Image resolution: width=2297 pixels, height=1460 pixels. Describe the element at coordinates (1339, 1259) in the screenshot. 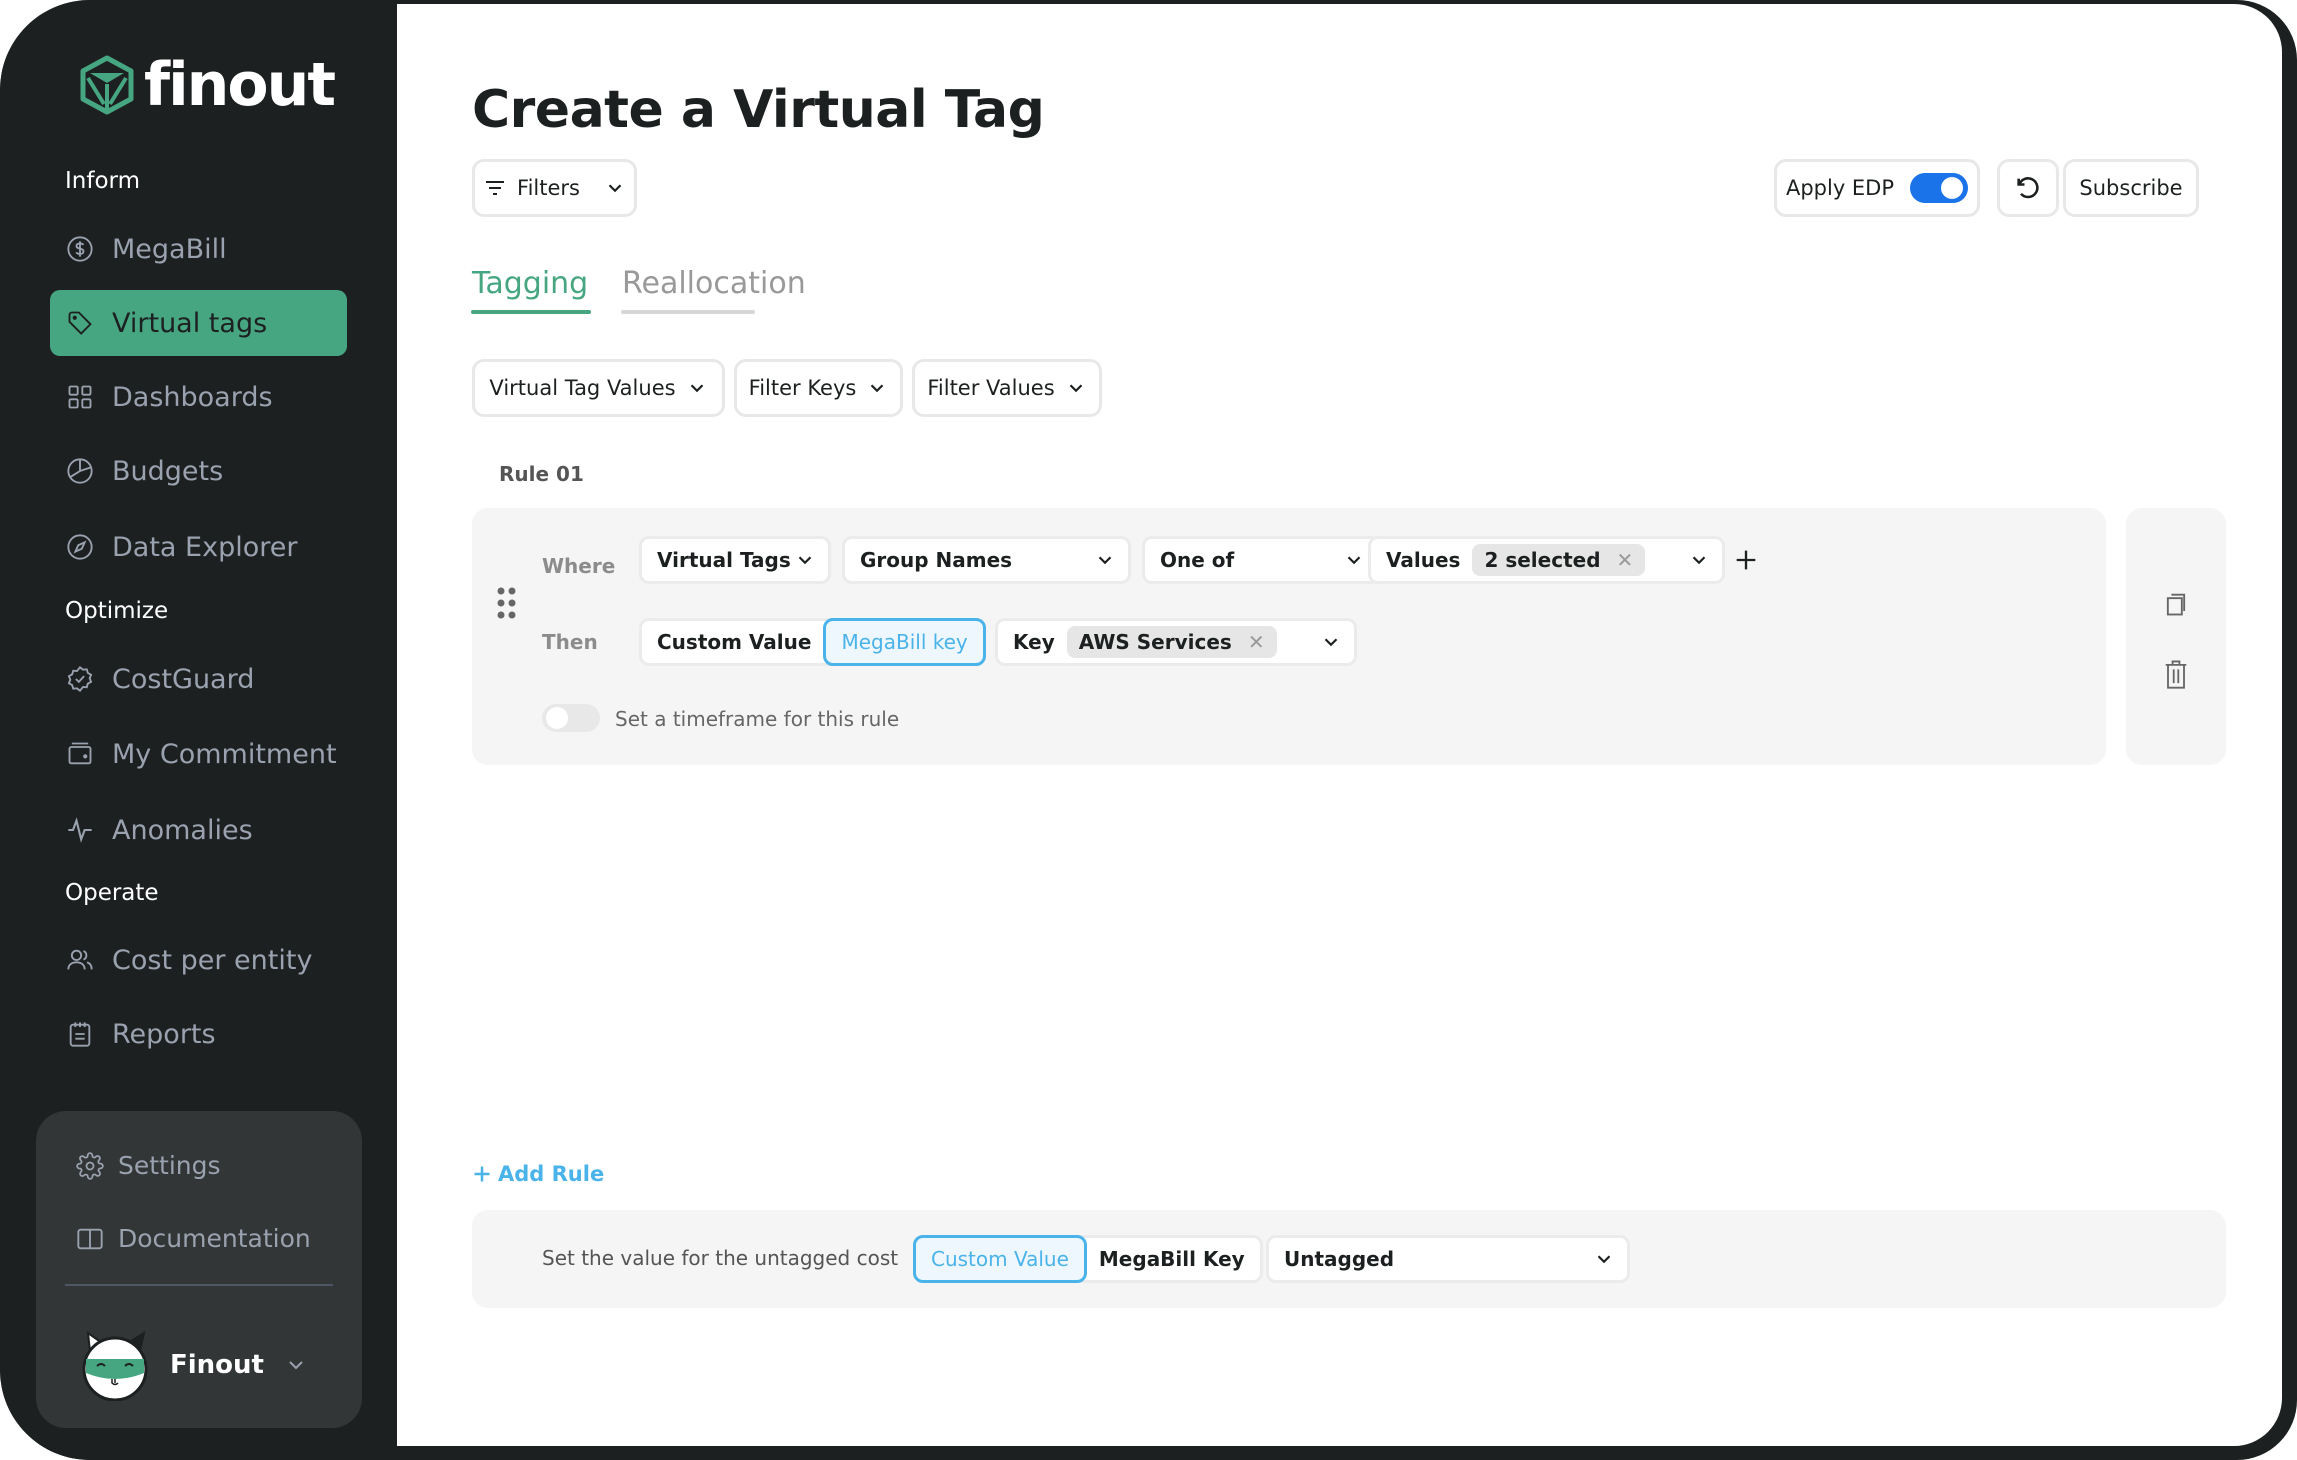

I see `dropdown-value: Untagged` at that location.